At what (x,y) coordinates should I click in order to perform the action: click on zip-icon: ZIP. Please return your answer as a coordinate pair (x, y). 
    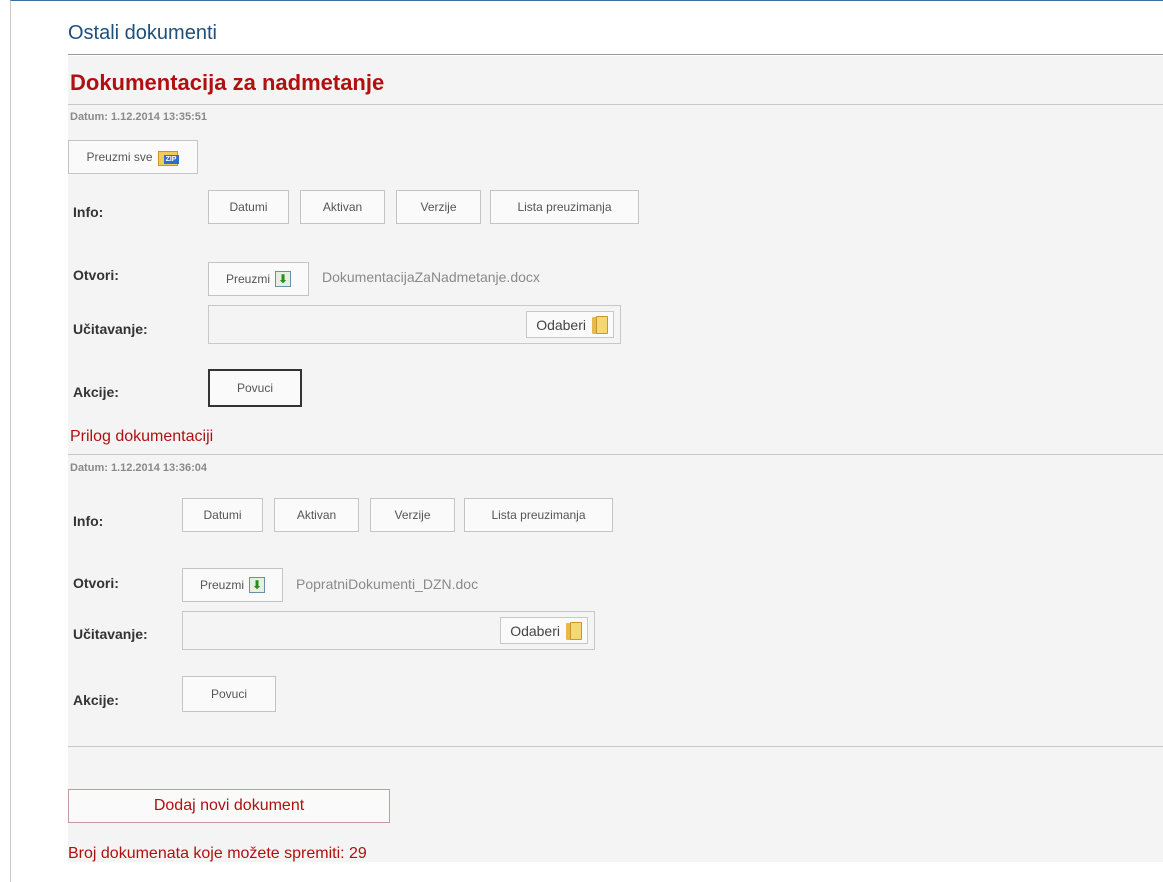
    Looking at the image, I should click on (168, 157).